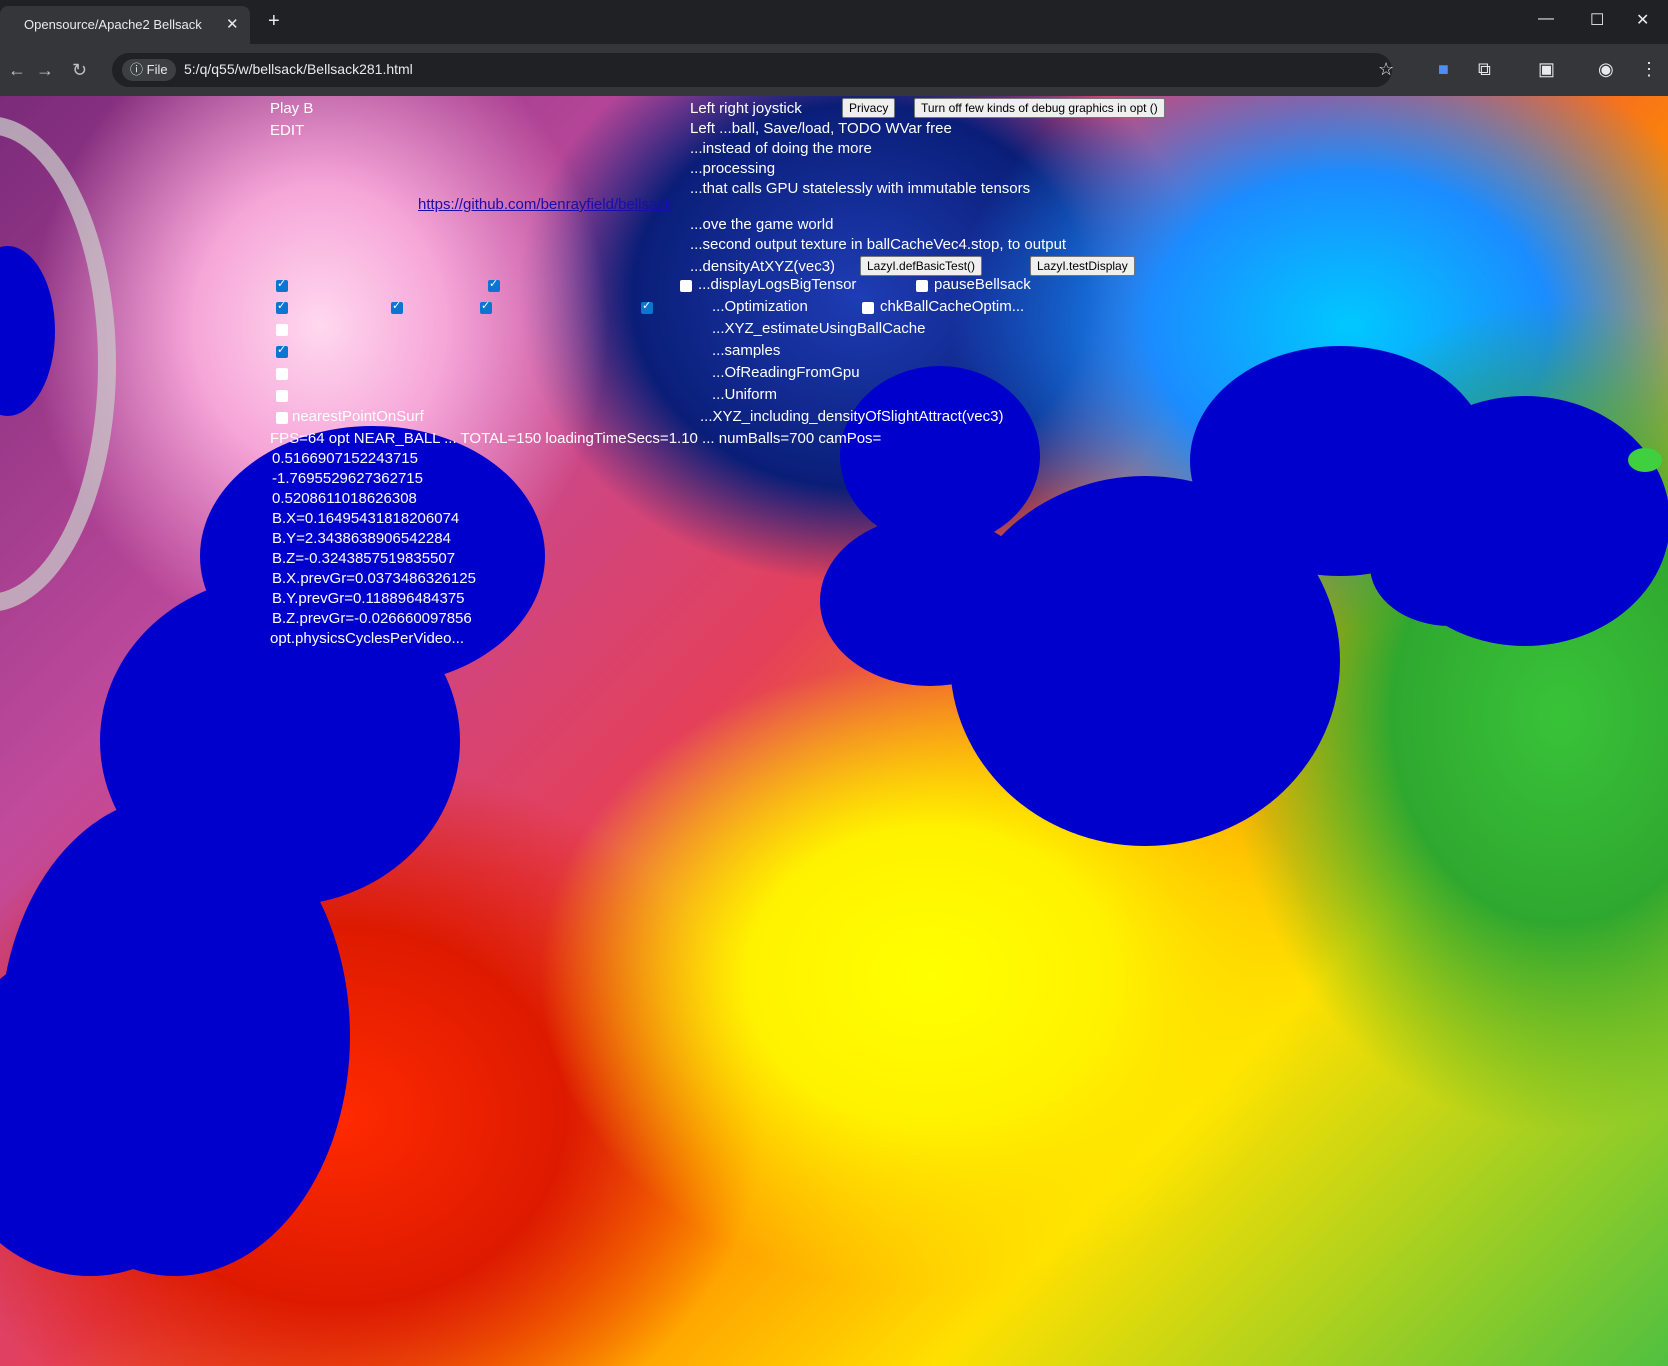 This screenshot has height=1366, width=1668. Describe the element at coordinates (921, 266) in the screenshot. I see `lazy-basic-test-button: LazyI.defBasicTest()` at that location.